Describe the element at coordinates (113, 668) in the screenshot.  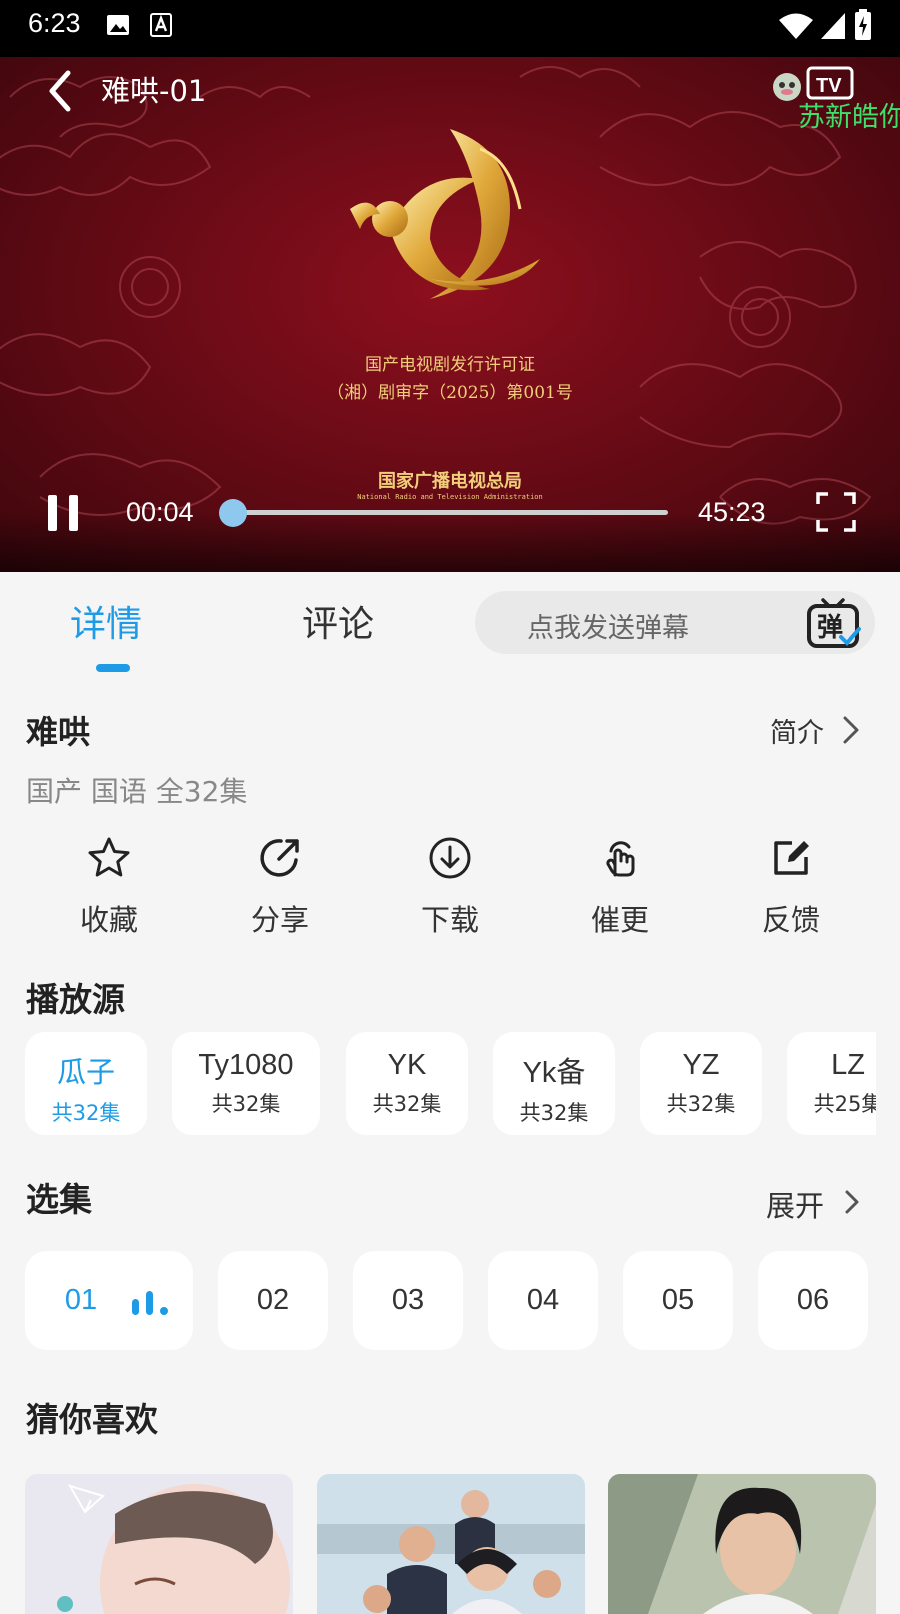
I see `tab-indicator` at that location.